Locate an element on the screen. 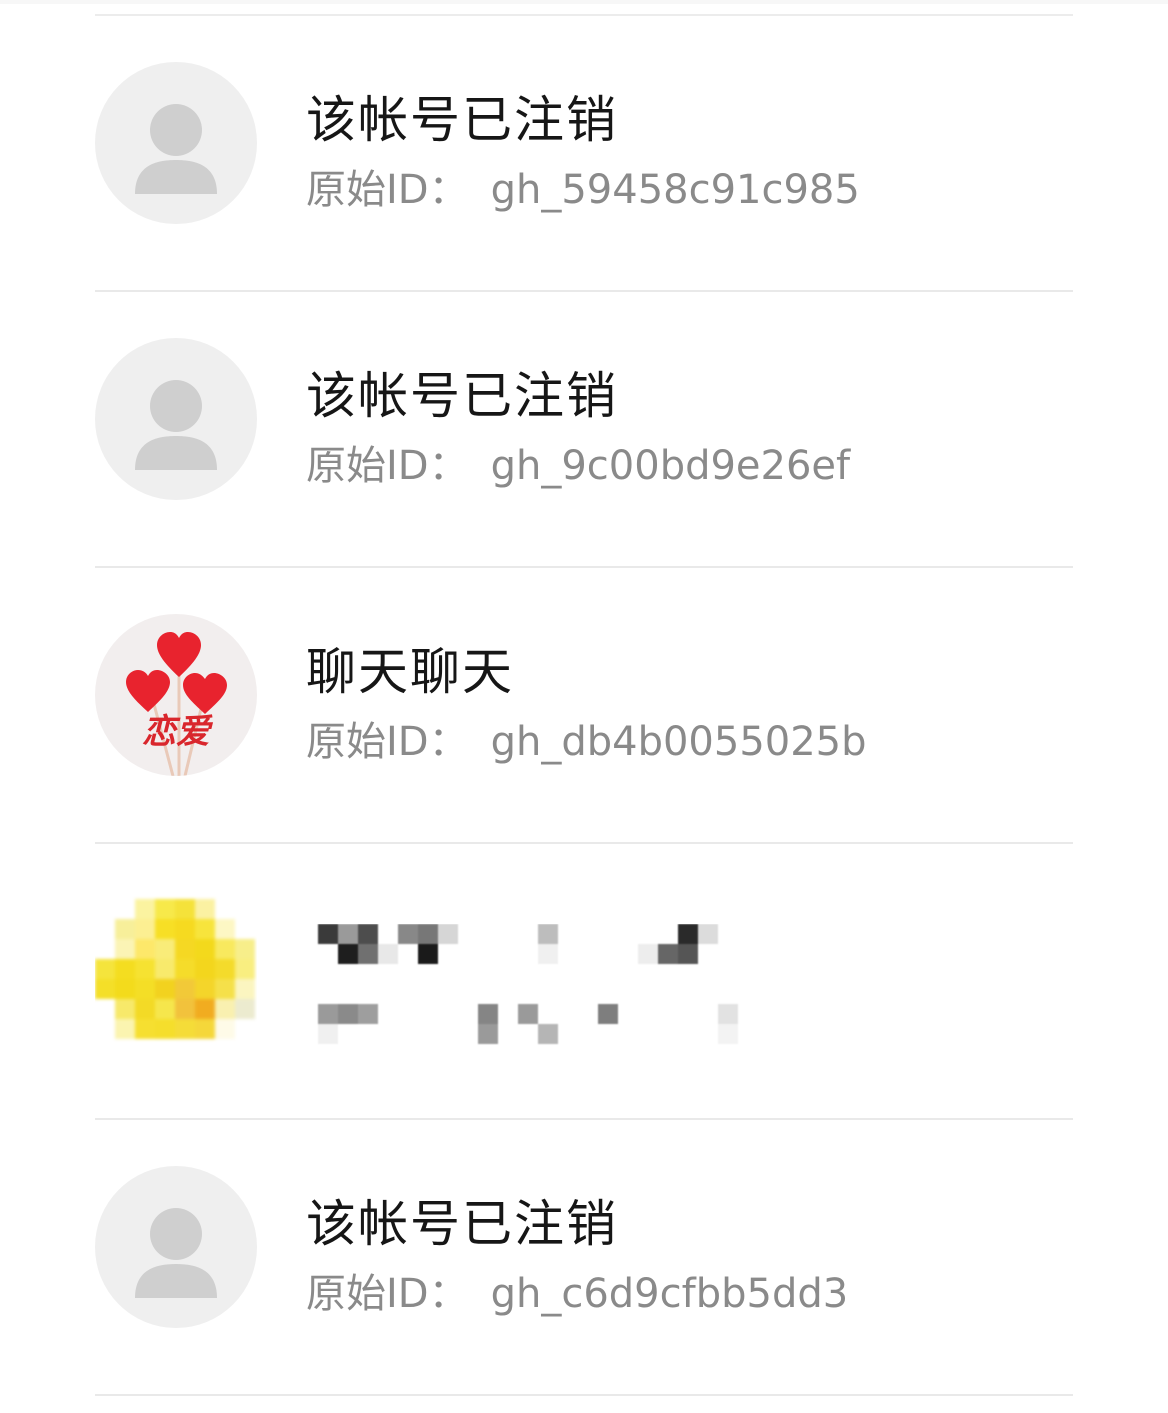 The height and width of the screenshot is (1413, 1168). original-id: 原始ID： gh_59458c91c985 is located at coordinates (583, 190).